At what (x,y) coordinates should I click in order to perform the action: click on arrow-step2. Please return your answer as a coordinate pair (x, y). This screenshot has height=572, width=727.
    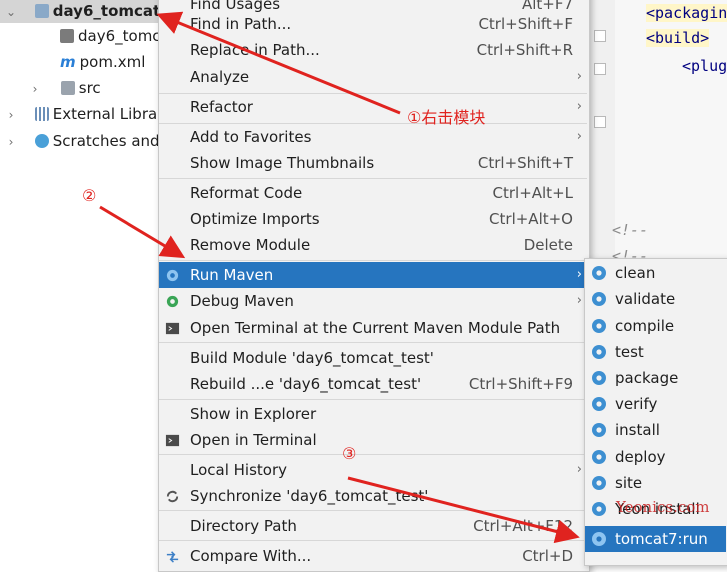
    Looking at the image, I should click on (142, 232).